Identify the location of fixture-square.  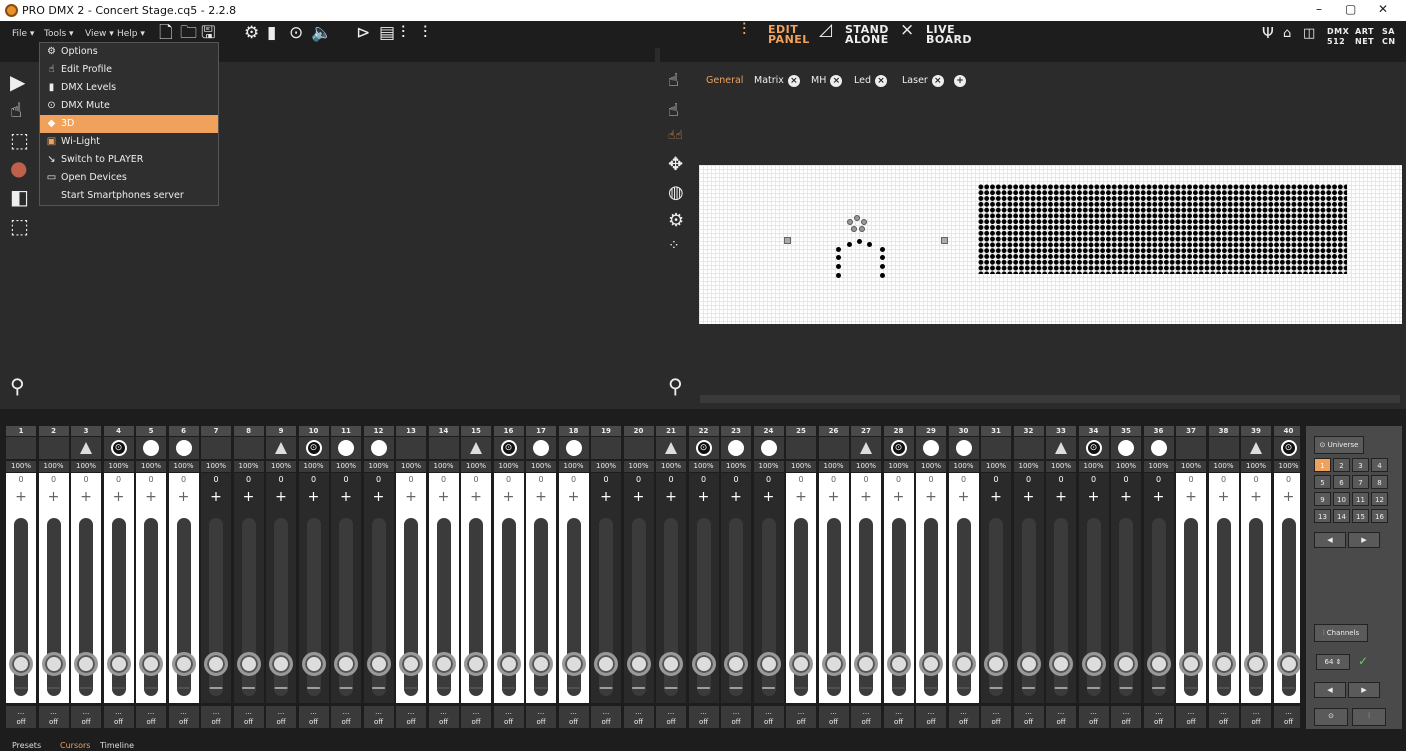
(944, 240).